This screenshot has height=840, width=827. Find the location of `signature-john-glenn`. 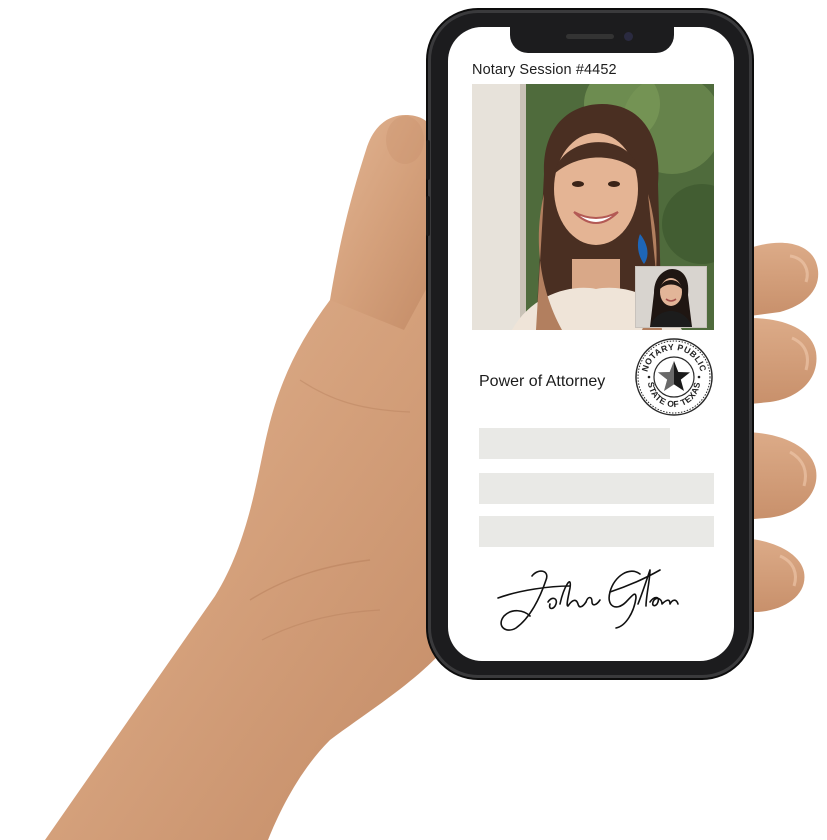

signature-john-glenn is located at coordinates (588, 600).